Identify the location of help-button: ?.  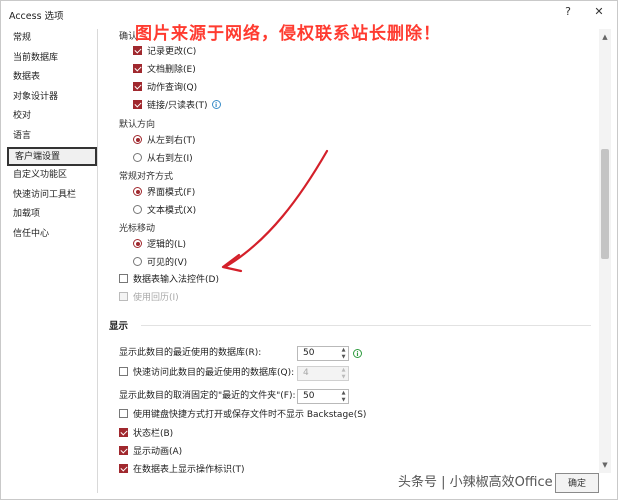
(568, 13).